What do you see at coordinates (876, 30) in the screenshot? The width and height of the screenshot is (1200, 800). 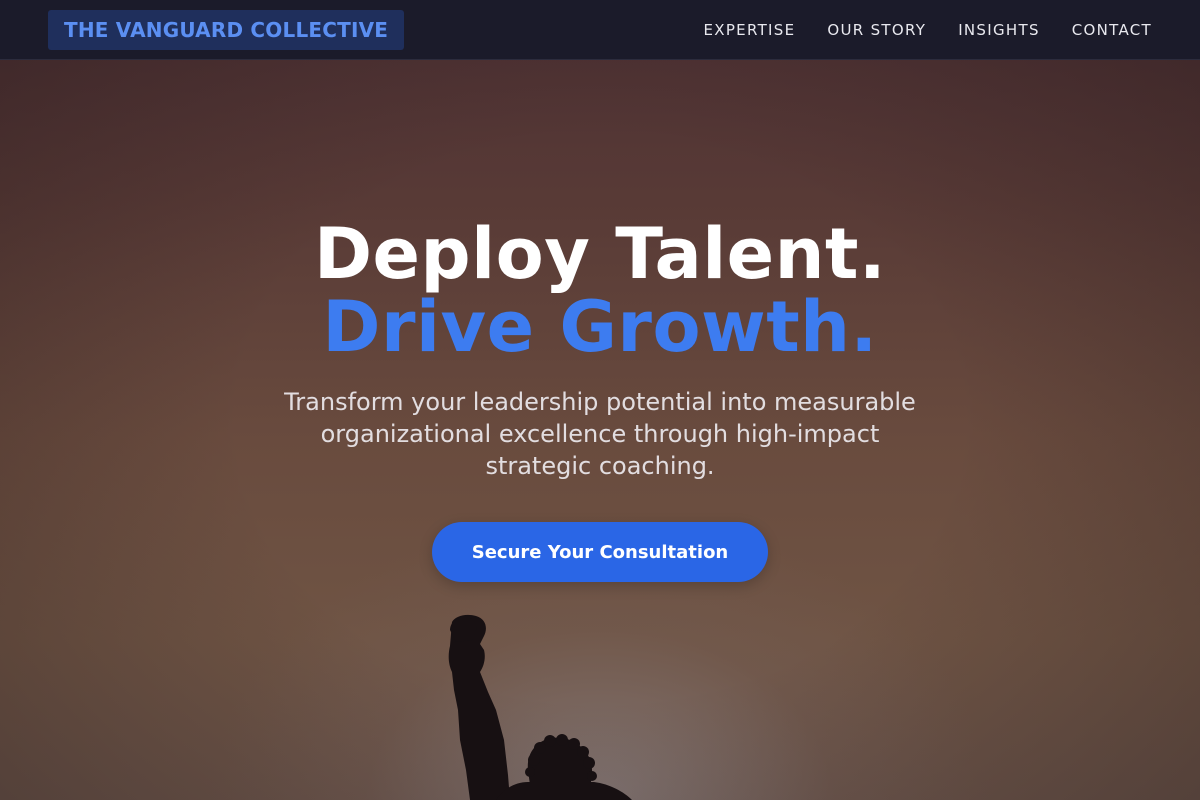 I see `nav-link-our-story: OUR STORY` at bounding box center [876, 30].